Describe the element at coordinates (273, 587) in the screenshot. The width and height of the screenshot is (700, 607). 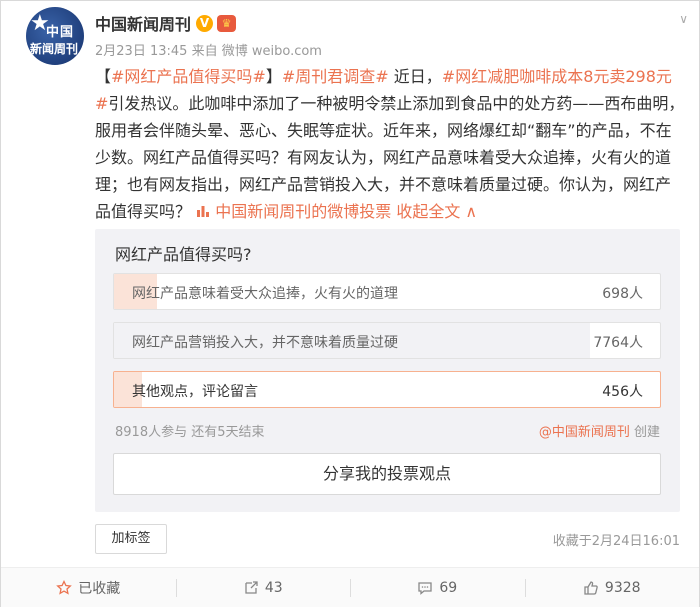
I see `repost-count: 43` at that location.